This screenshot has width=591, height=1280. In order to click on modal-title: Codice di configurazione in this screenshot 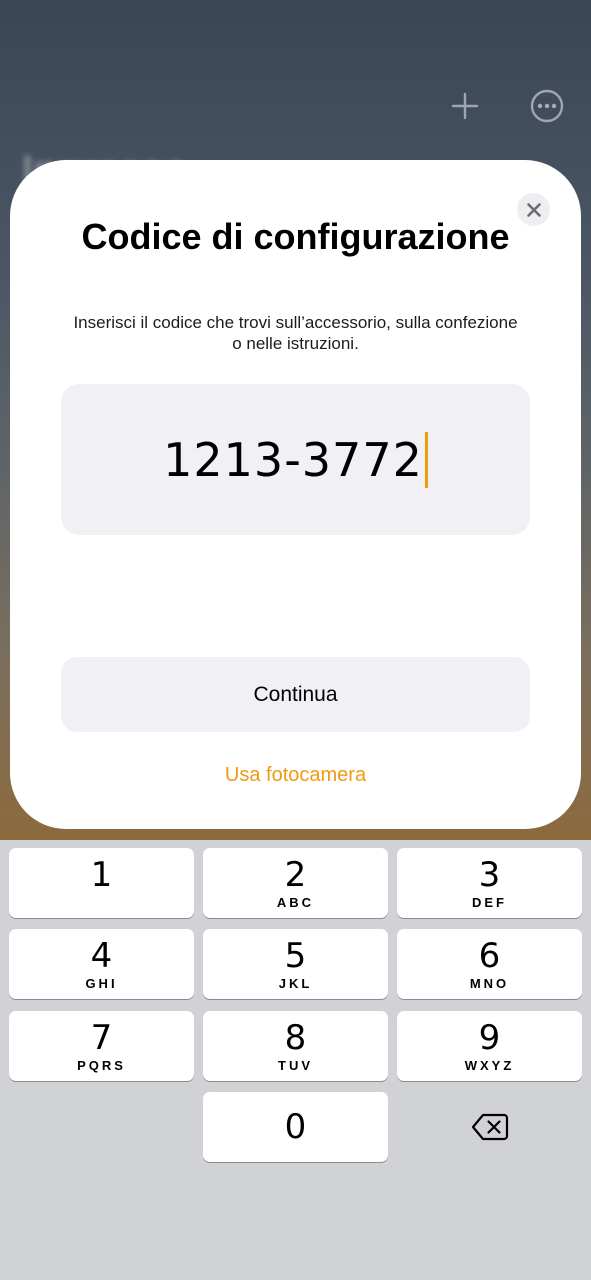, I will do `click(295, 236)`.